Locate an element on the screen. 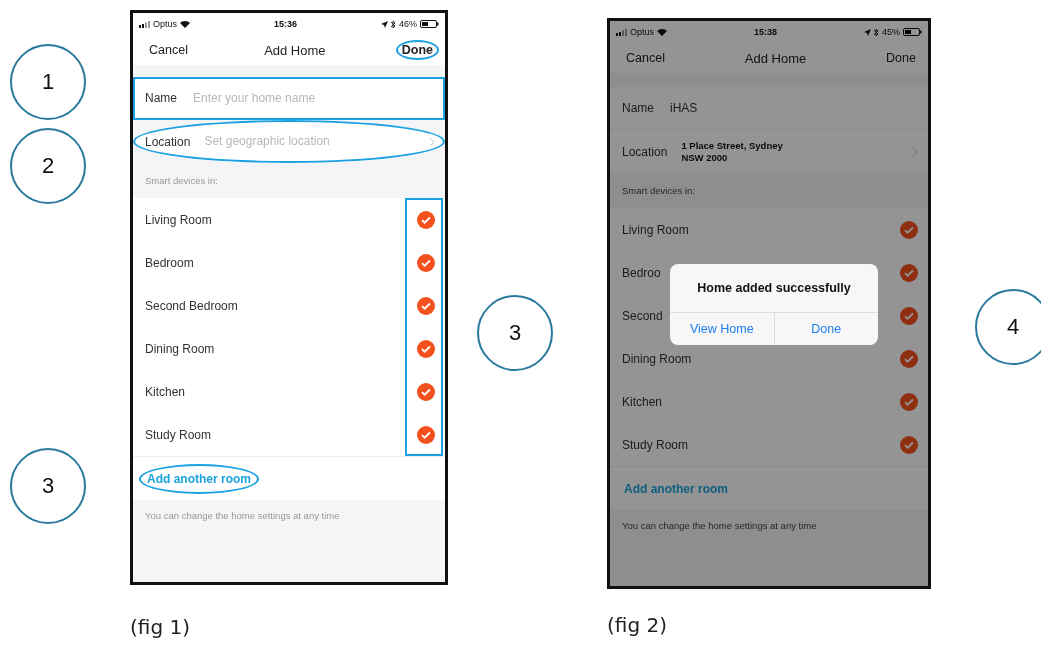  home-name-input: Enter your home name is located at coordinates (313, 98).